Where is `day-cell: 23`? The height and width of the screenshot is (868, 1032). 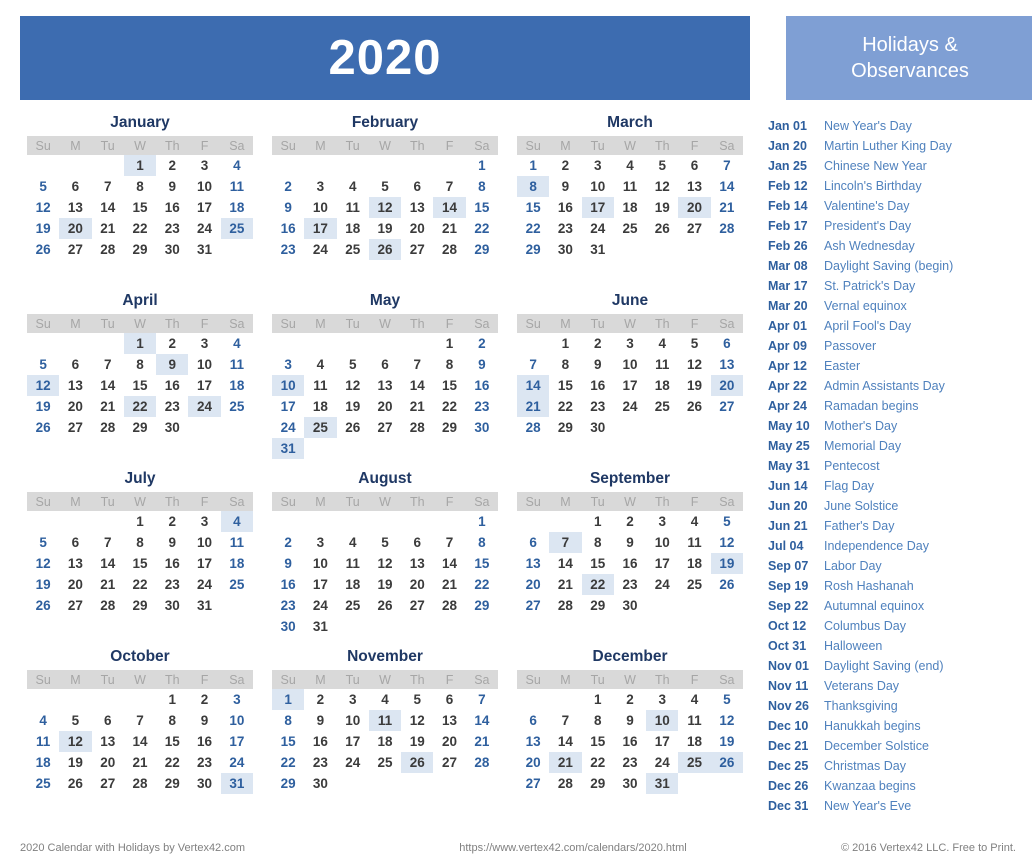
day-cell: 23 is located at coordinates (172, 228).